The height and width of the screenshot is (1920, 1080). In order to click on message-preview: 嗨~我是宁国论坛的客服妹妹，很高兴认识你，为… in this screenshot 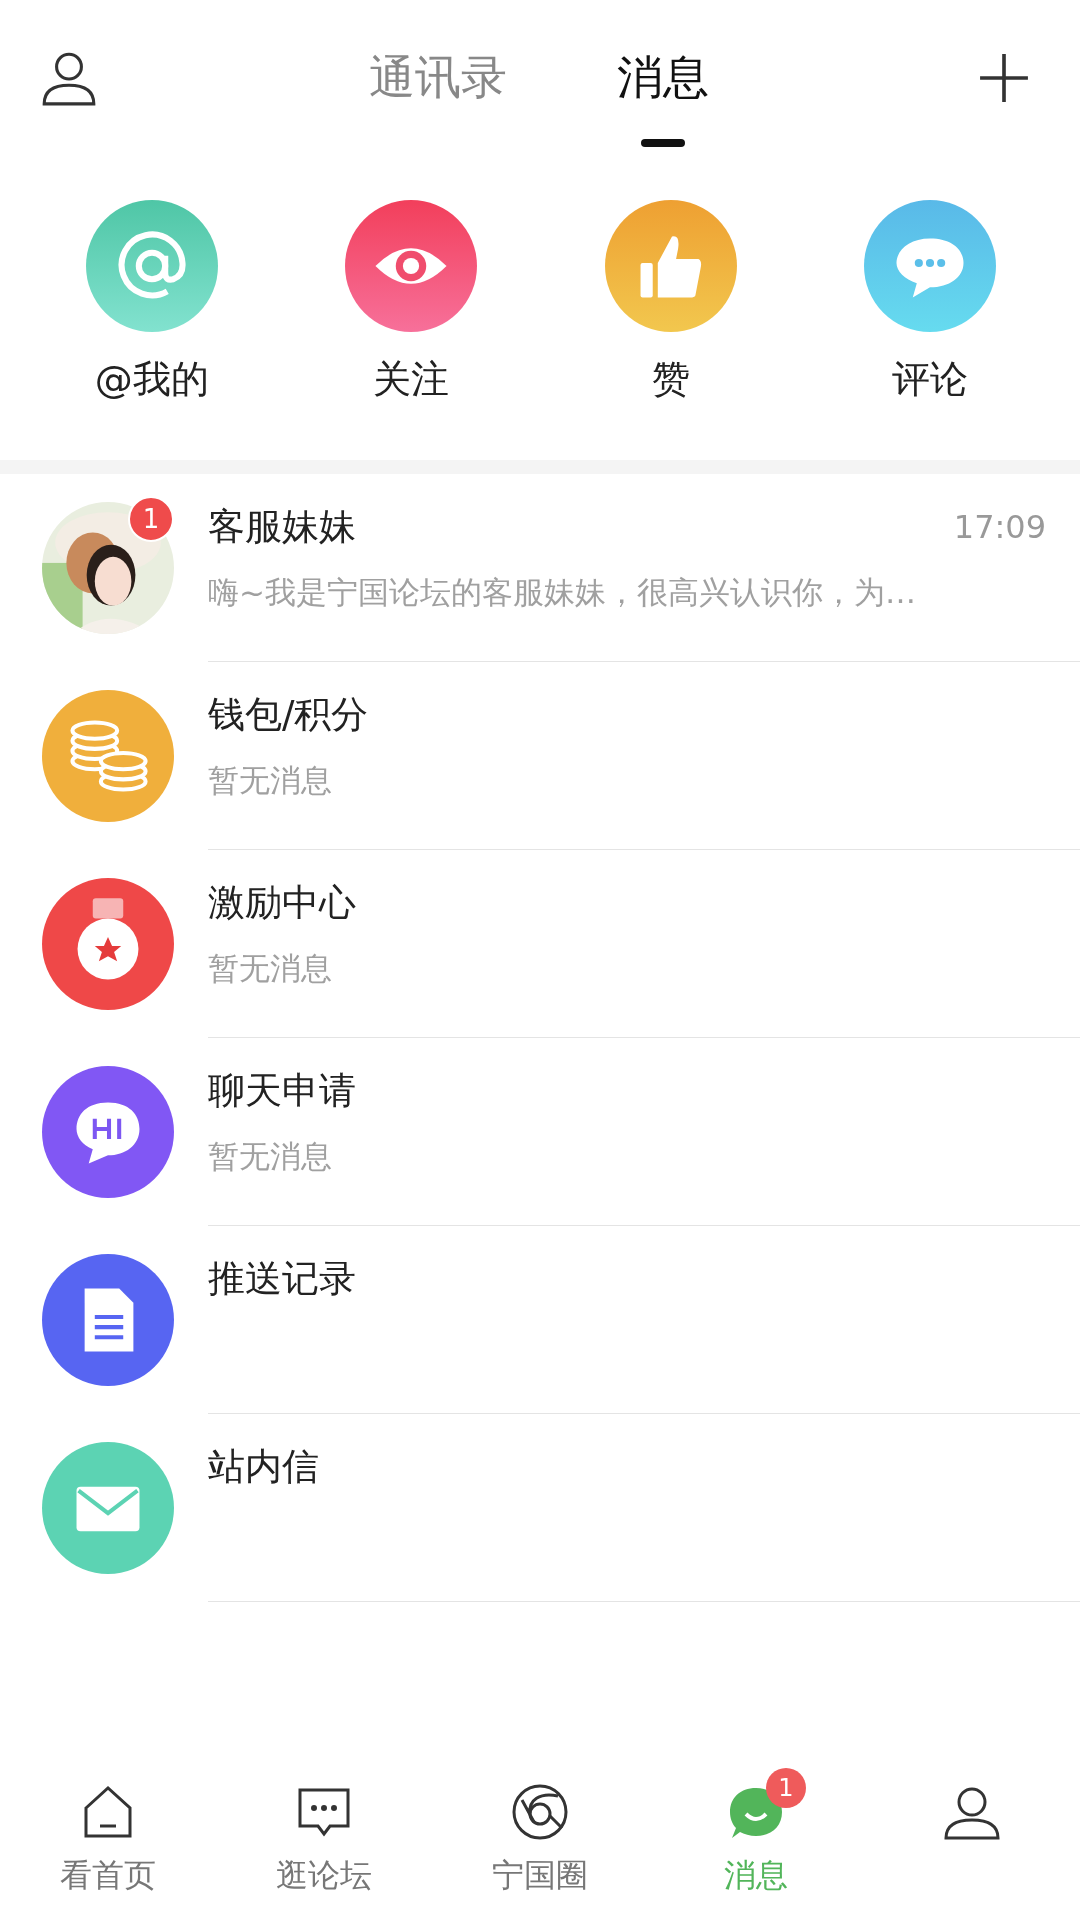, I will do `click(562, 592)`.